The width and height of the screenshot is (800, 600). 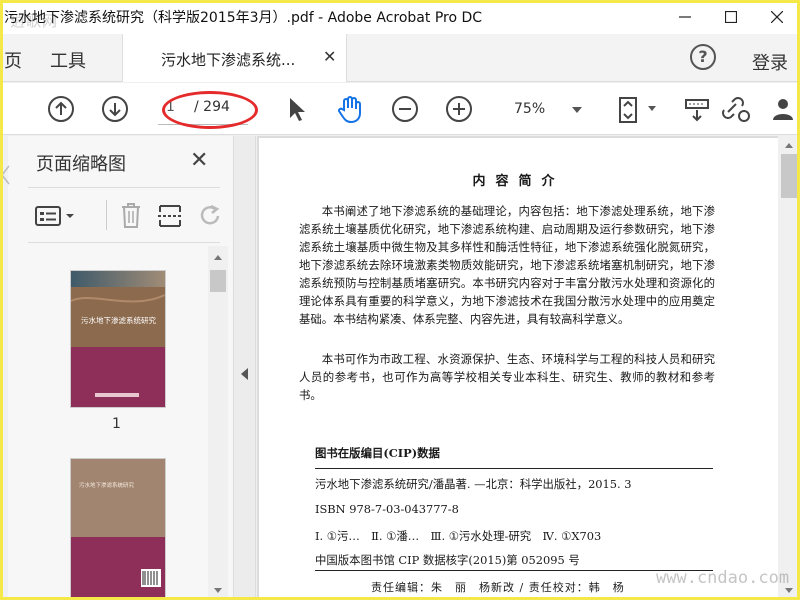 What do you see at coordinates (116, 424) in the screenshot?
I see `thumbnail-page-number: 1` at bounding box center [116, 424].